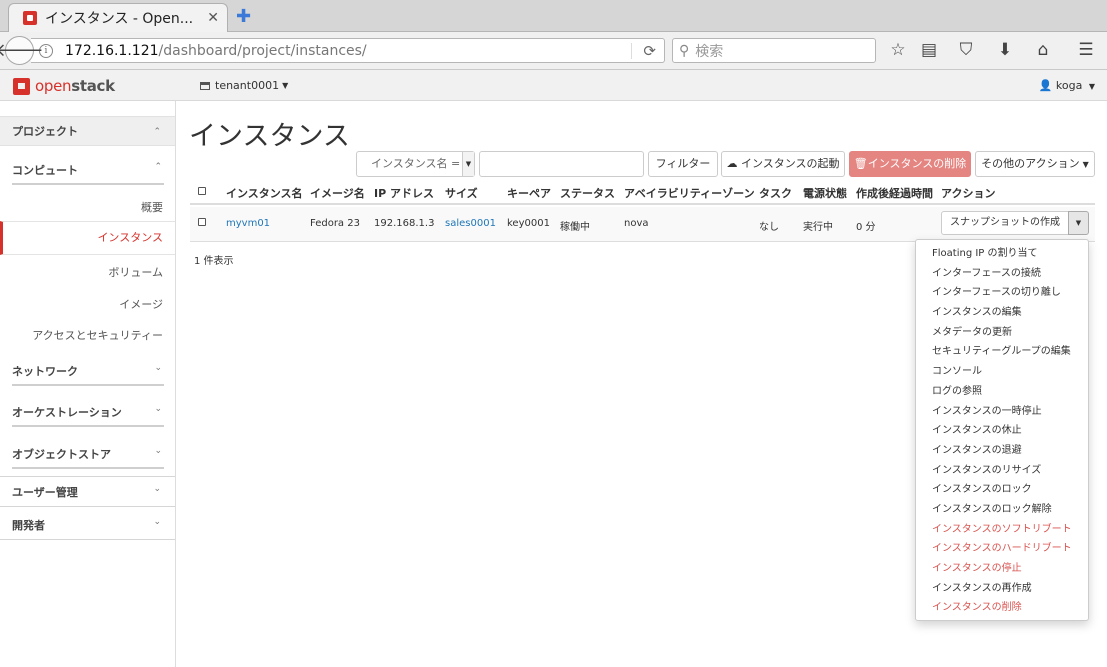 The width and height of the screenshot is (1107, 667). What do you see at coordinates (1002, 392) in the screenshot?
I see `menu-item: ログの参照` at bounding box center [1002, 392].